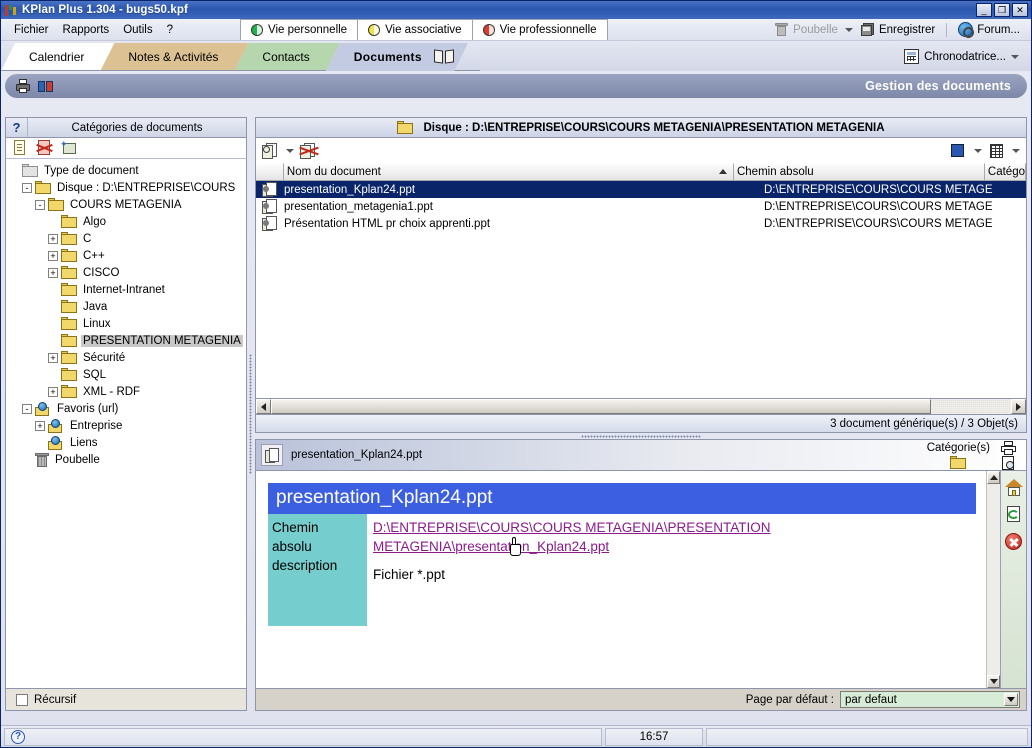 The image size is (1032, 748). What do you see at coordinates (20, 148) in the screenshot?
I see `new-document-icon` at bounding box center [20, 148].